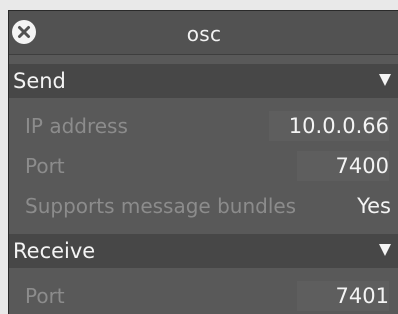 The image size is (398, 314). I want to click on send-bundles-row: Supports message bundles Yes, so click(203, 206).